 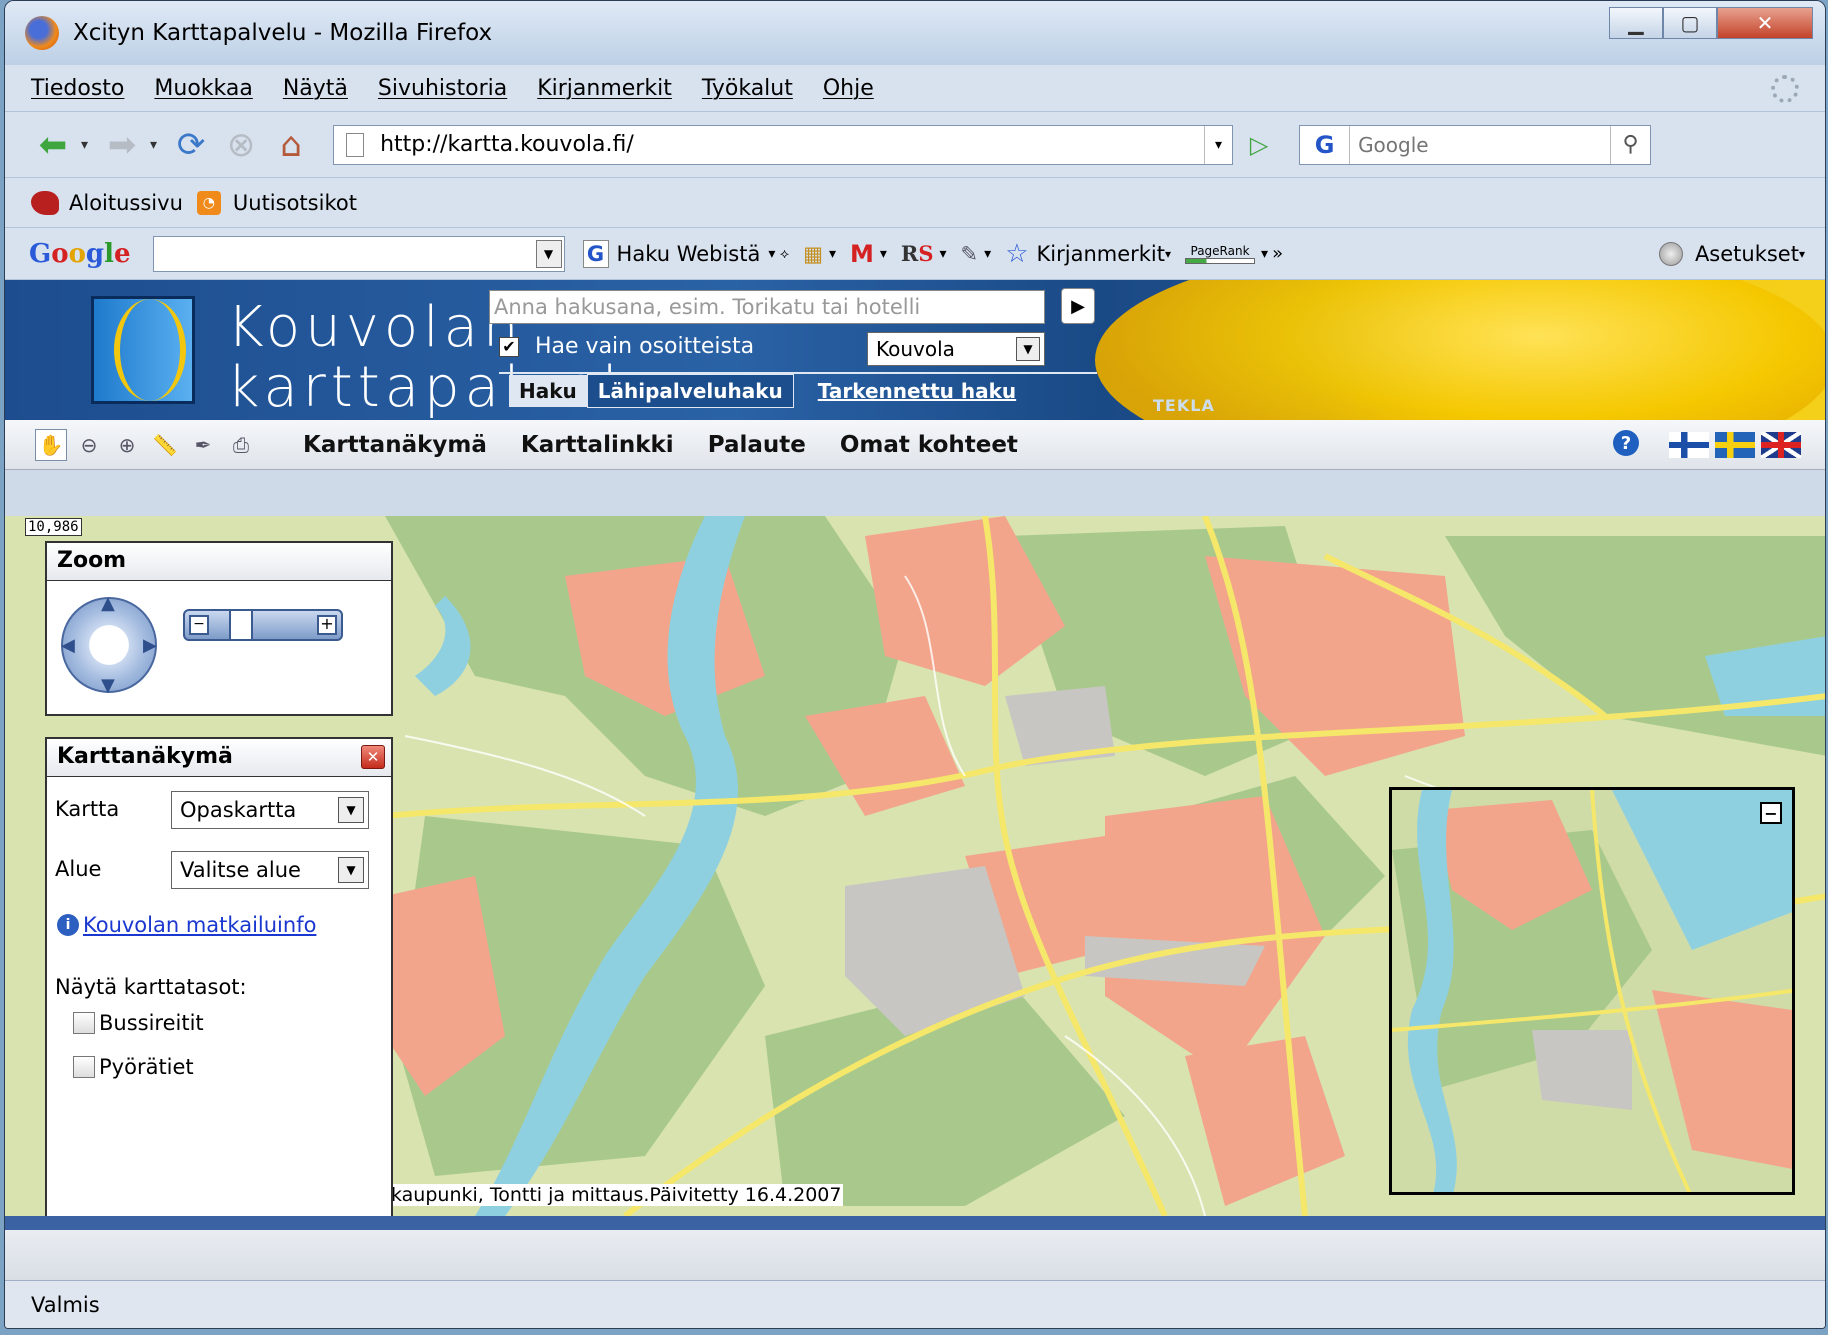 What do you see at coordinates (138, 1023) in the screenshot?
I see `layer-bussireitit: Bussireitit` at bounding box center [138, 1023].